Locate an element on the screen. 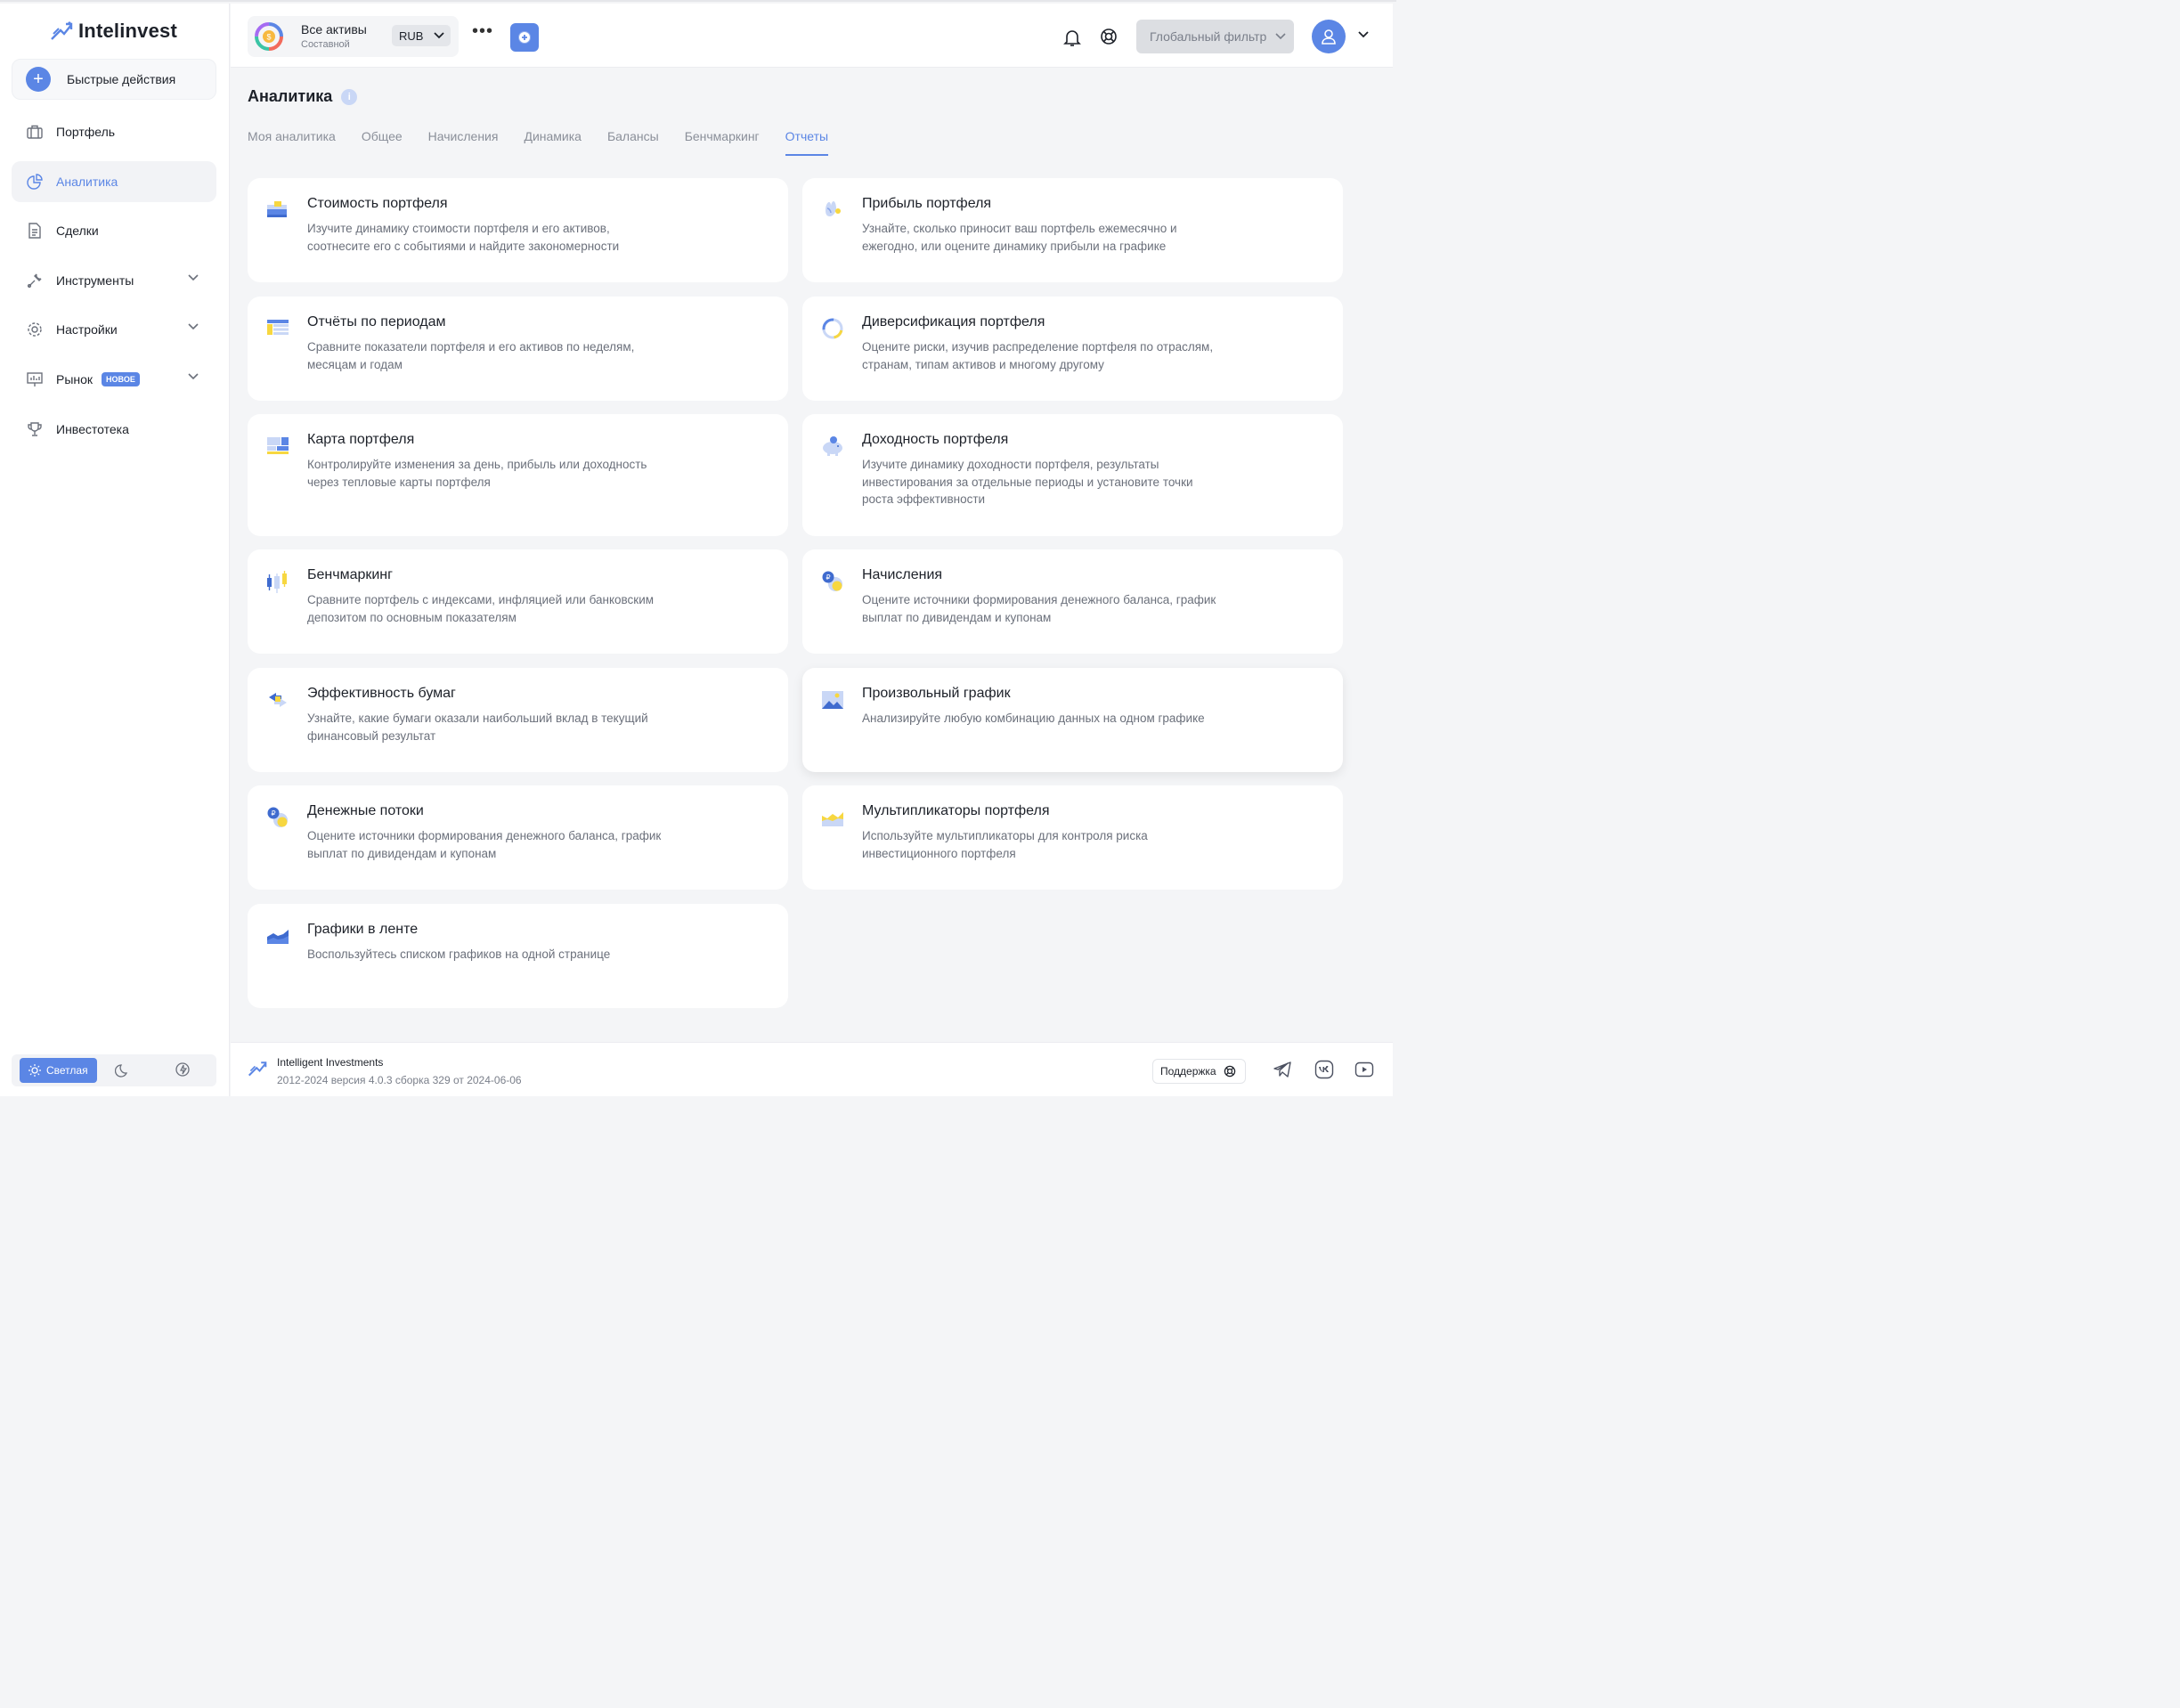  exchange-icon is located at coordinates (278, 700).